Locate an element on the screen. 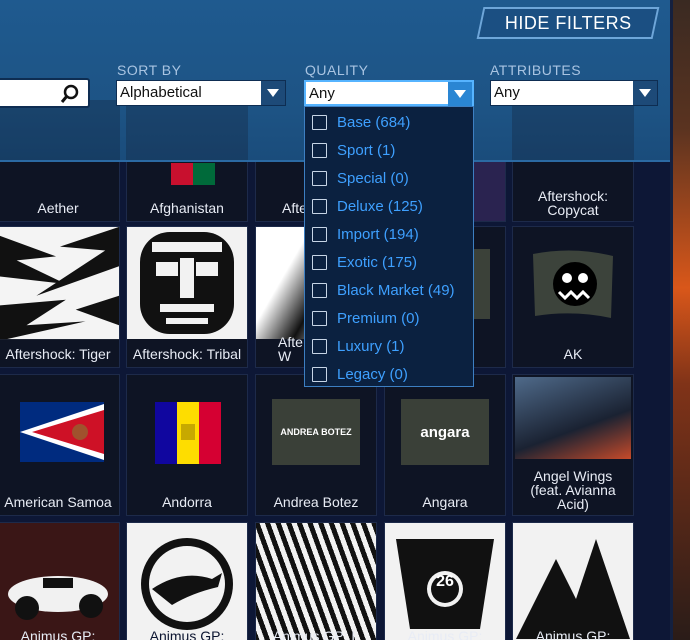 This screenshot has height=640, width=690. animus-26-art: 26 is located at coordinates (445, 581).